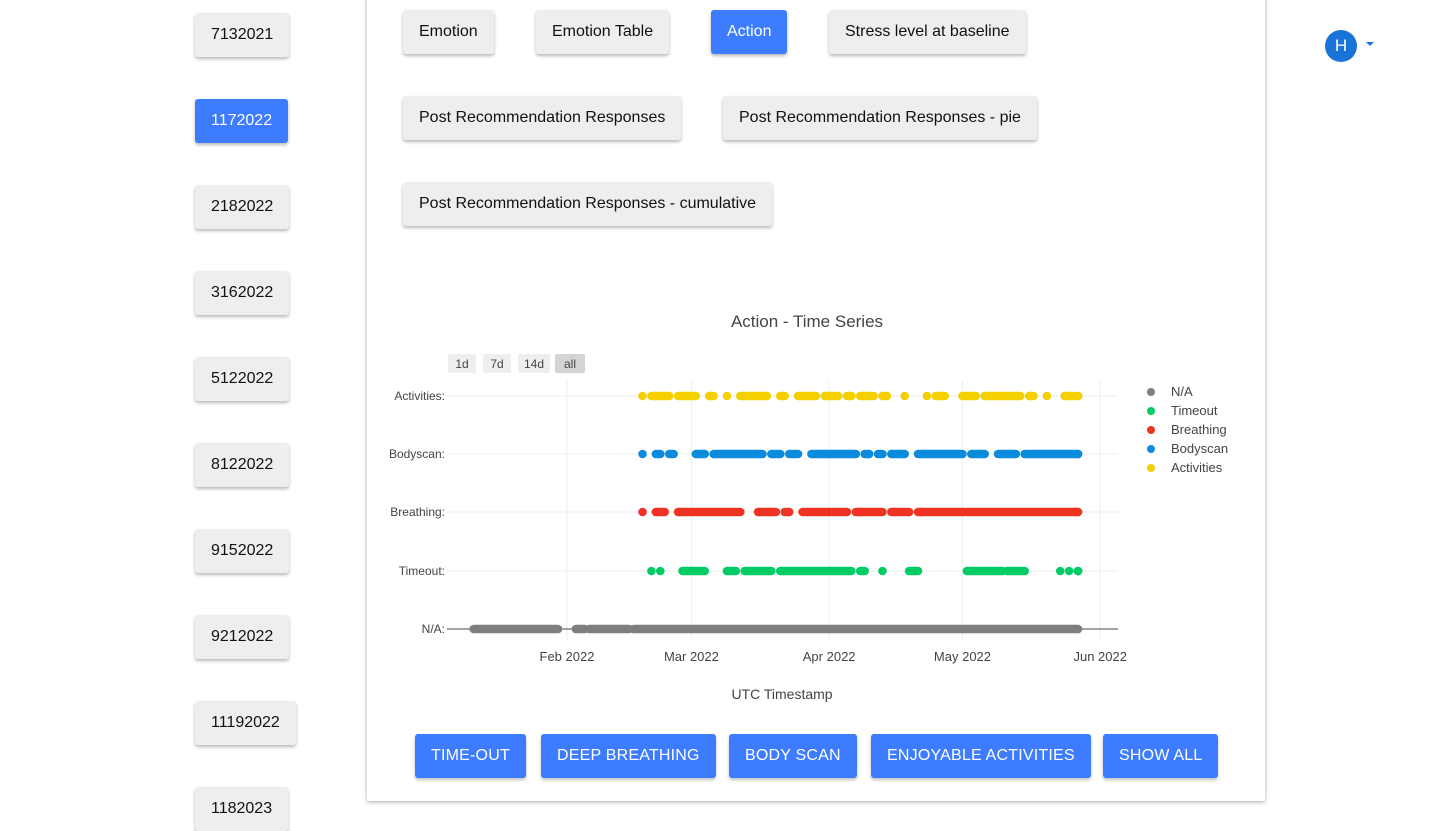 The width and height of the screenshot is (1440, 831). I want to click on chart-title: Action - Time Series, so click(807, 321).